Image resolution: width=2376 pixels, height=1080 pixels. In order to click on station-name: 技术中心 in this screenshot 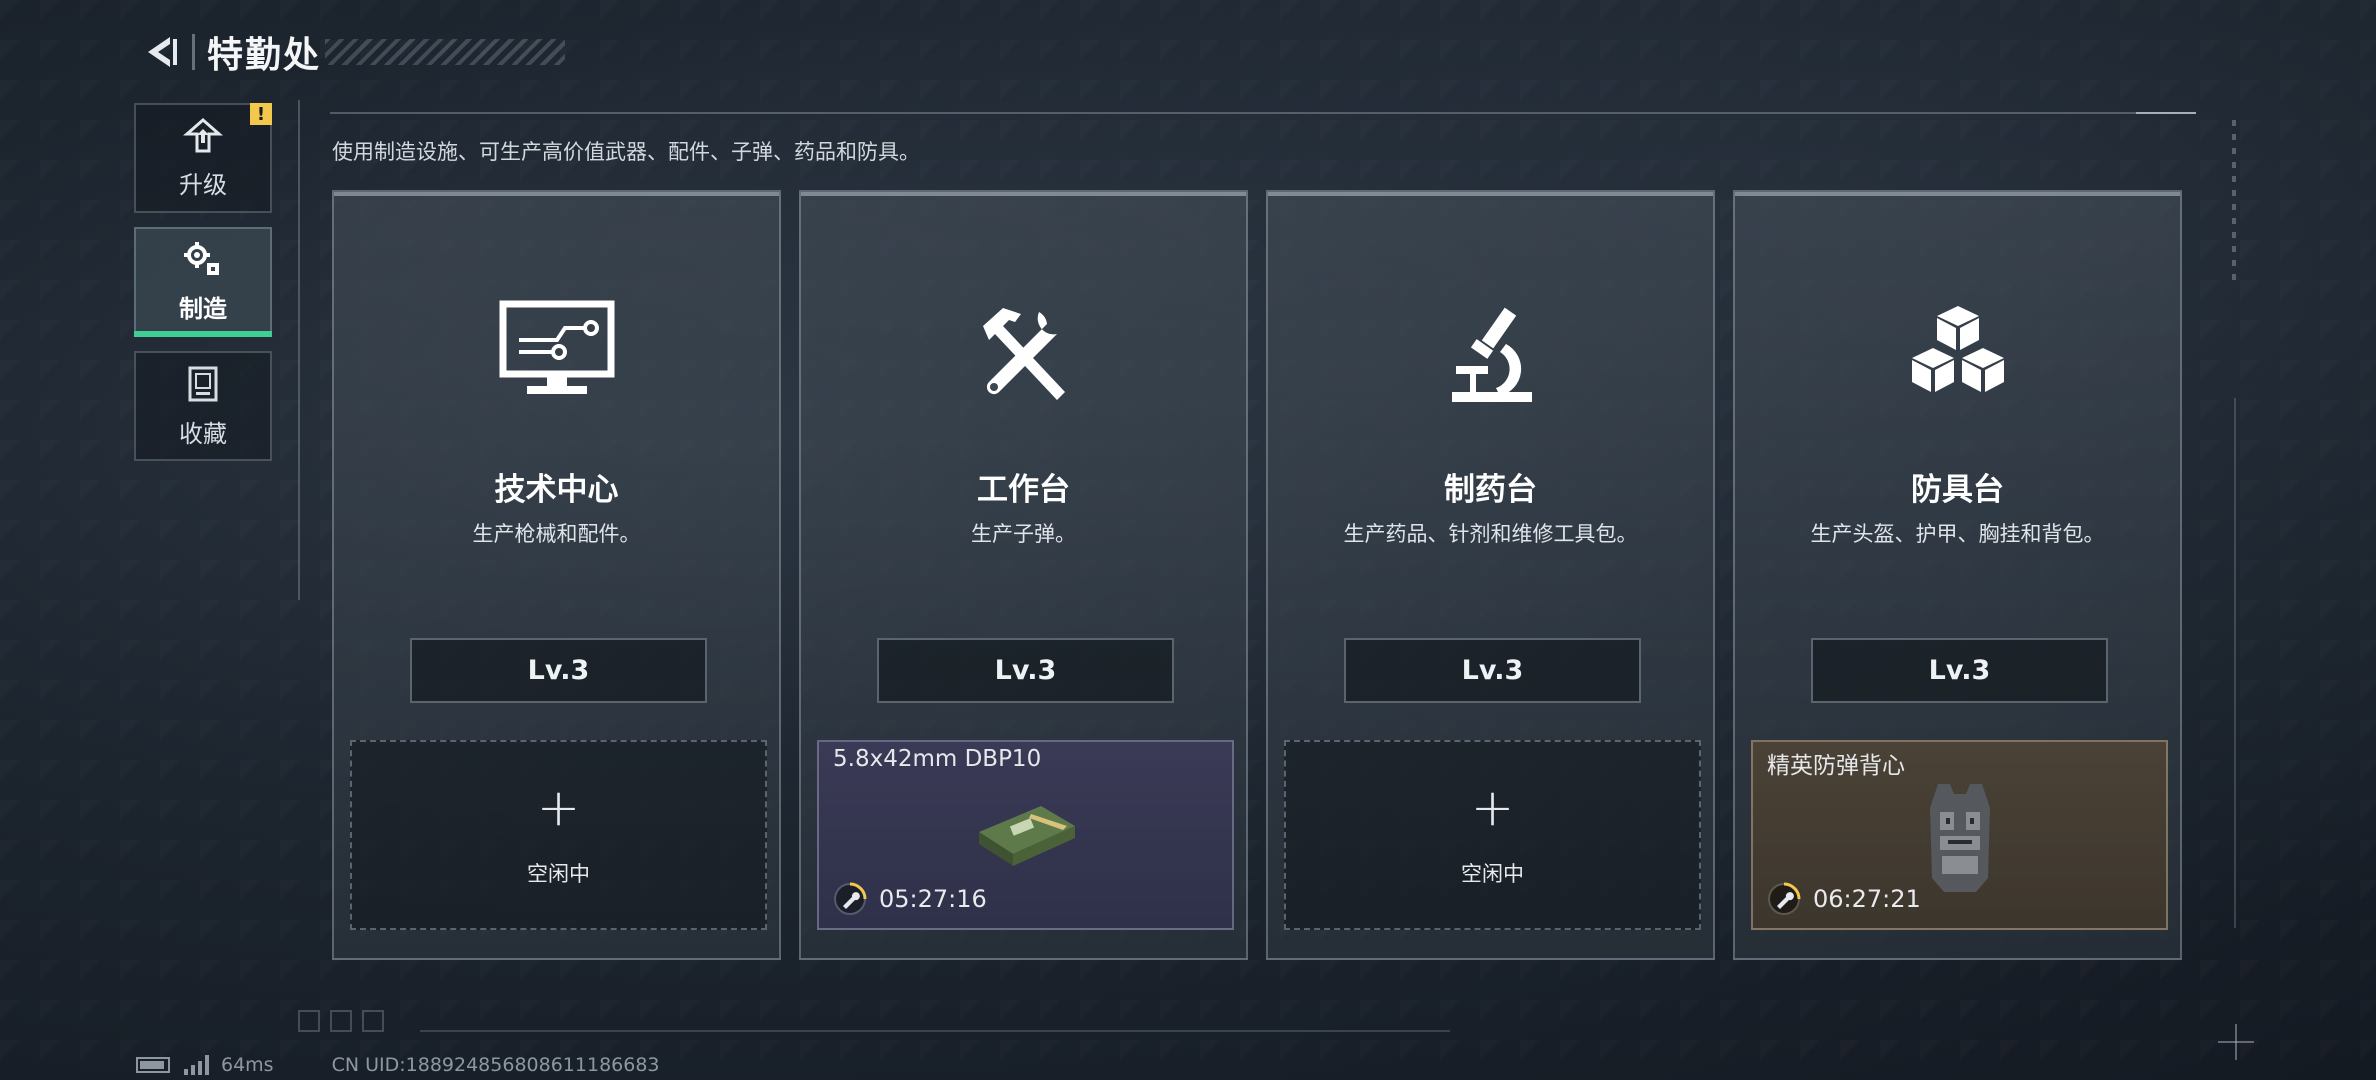, I will do `click(556, 490)`.